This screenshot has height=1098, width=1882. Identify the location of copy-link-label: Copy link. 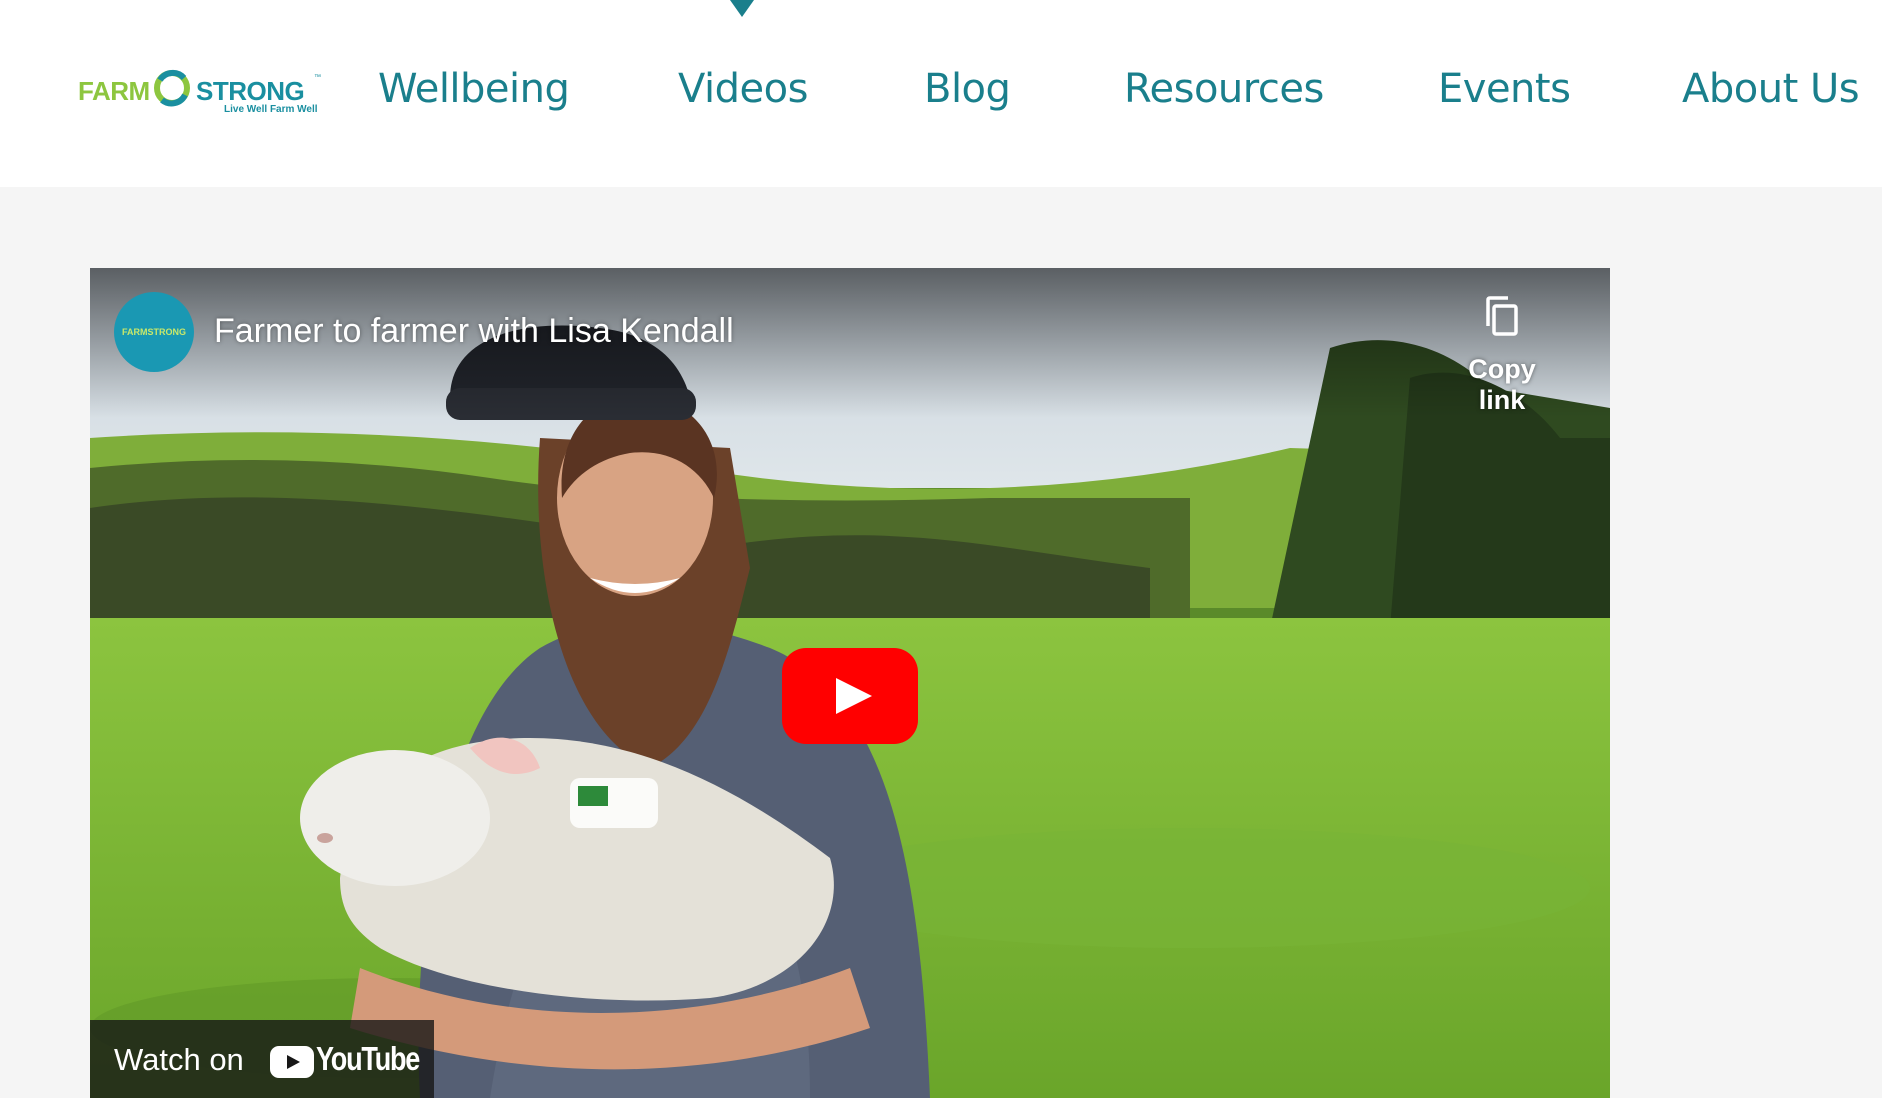
(1502, 384).